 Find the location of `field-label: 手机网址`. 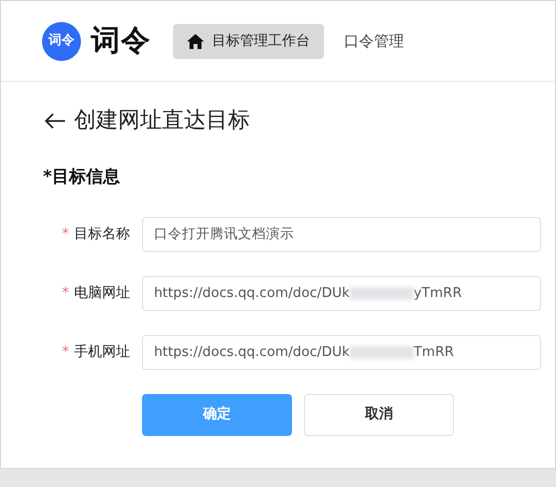

field-label: 手机网址 is located at coordinates (102, 352).